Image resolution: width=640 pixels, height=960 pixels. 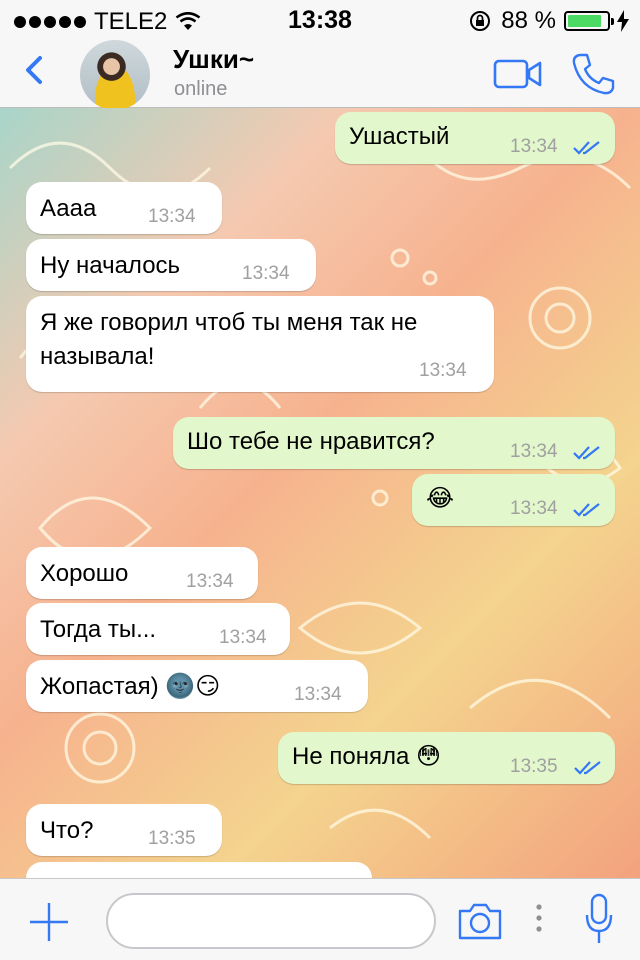 What do you see at coordinates (311, 441) in the screenshot?
I see `message-text: Шо тебе не нравится?` at bounding box center [311, 441].